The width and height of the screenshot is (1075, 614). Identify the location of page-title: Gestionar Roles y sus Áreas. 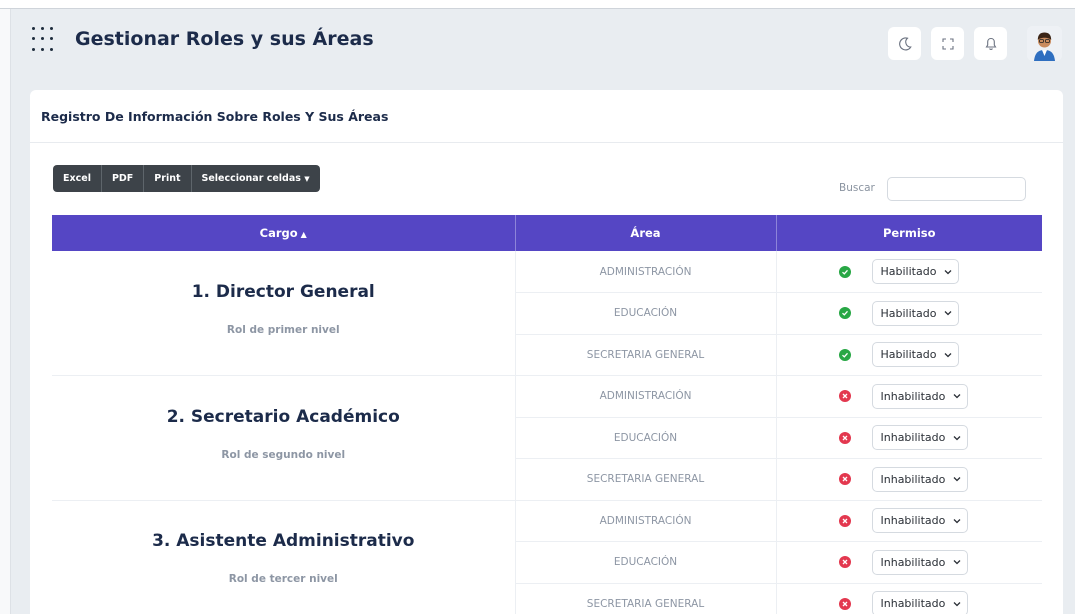
(224, 39).